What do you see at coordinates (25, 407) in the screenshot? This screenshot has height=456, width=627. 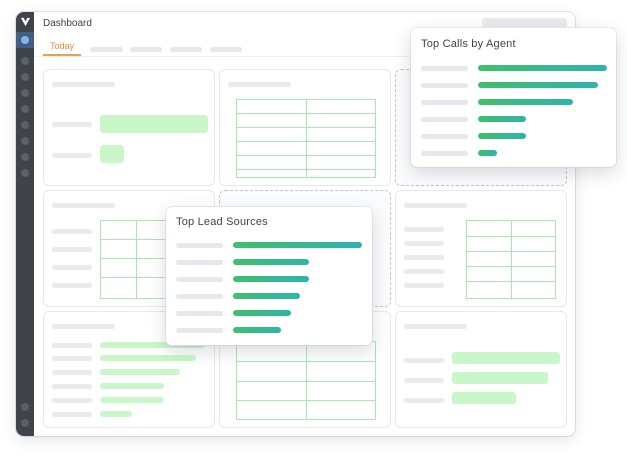 I see `sidebar-item-settings` at bounding box center [25, 407].